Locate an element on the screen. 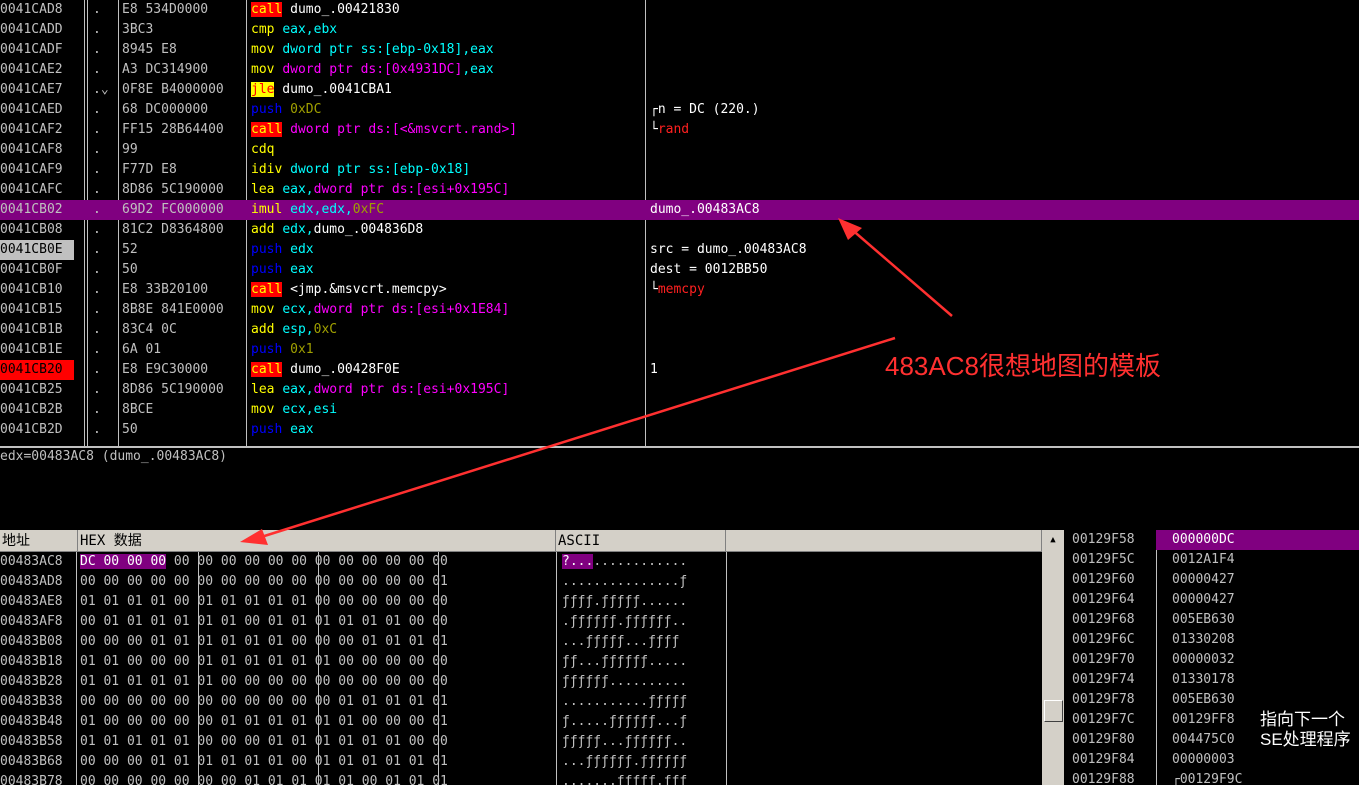 Image resolution: width=1359 pixels, height=785 pixels. stack-row: 00129F64 00000427 is located at coordinates (1211, 600).